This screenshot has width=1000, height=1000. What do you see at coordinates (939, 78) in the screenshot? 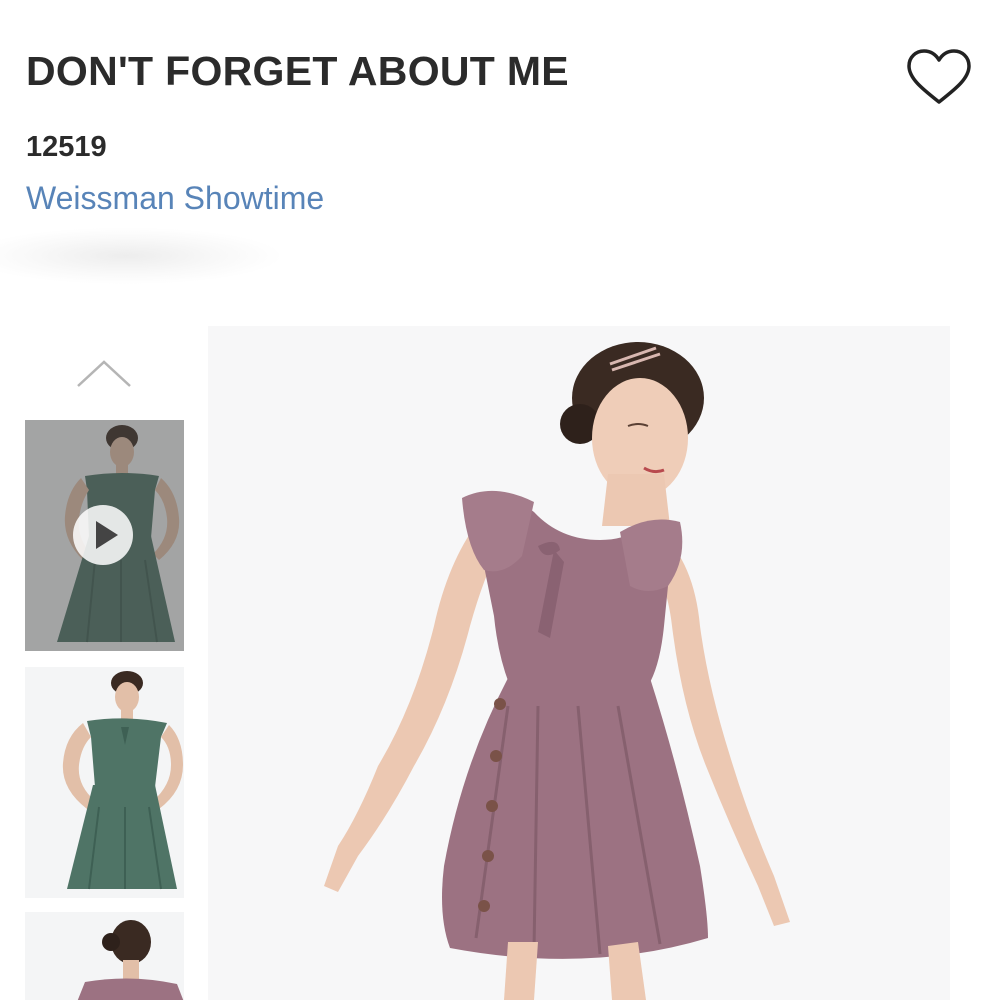
I see `favorite-heart-icon` at bounding box center [939, 78].